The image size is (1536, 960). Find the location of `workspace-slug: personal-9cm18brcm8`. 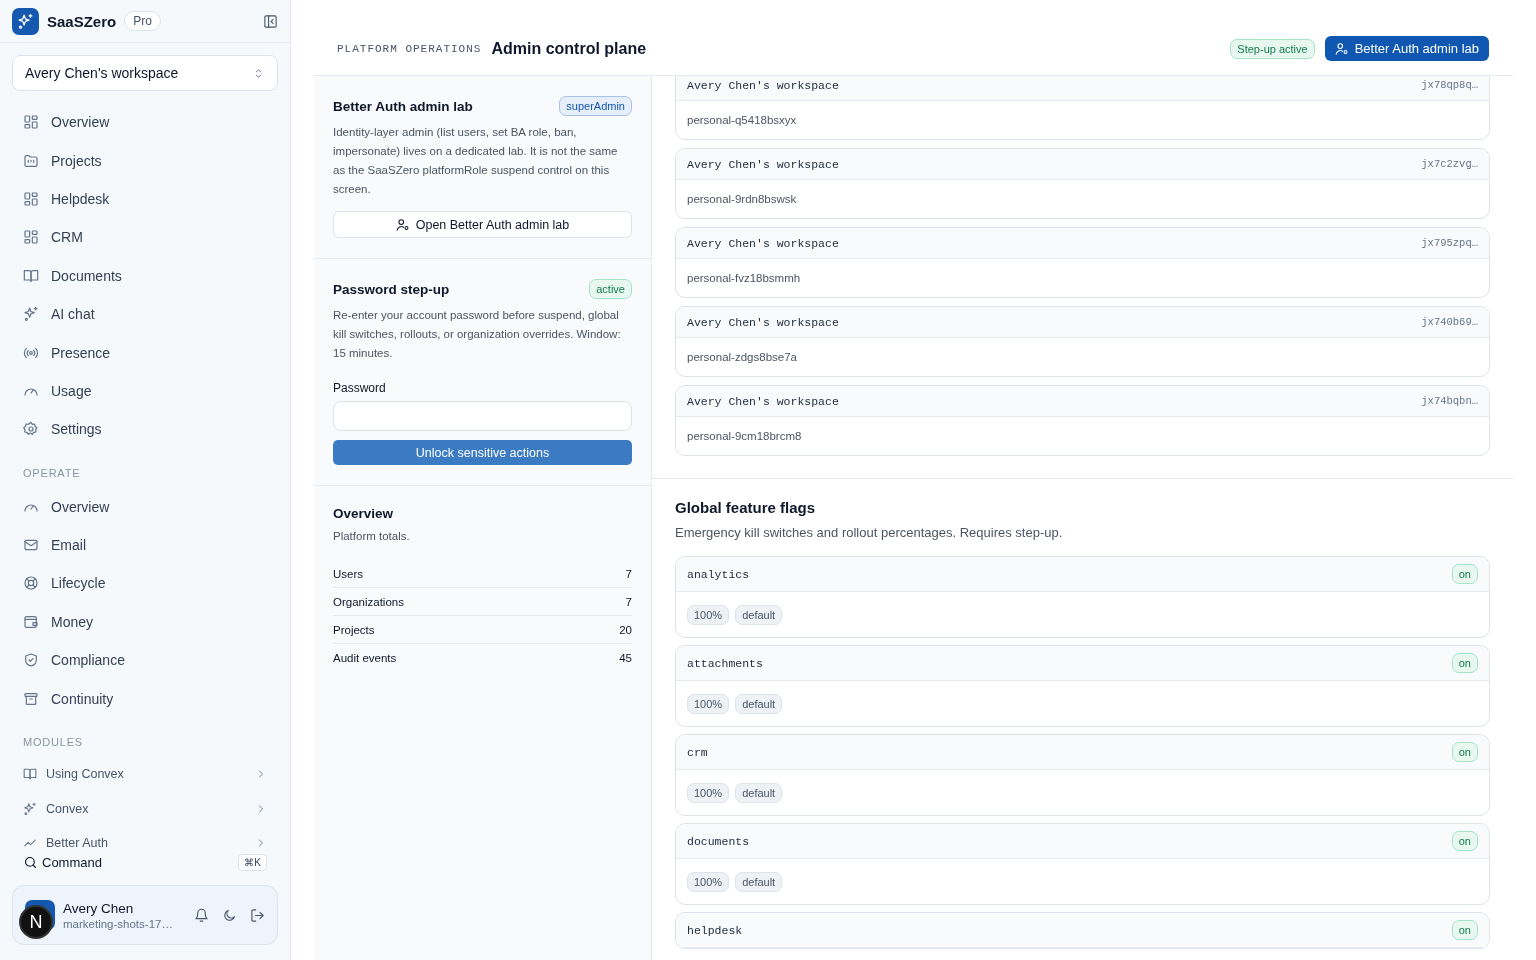

workspace-slug: personal-9cm18brcm8 is located at coordinates (744, 436).